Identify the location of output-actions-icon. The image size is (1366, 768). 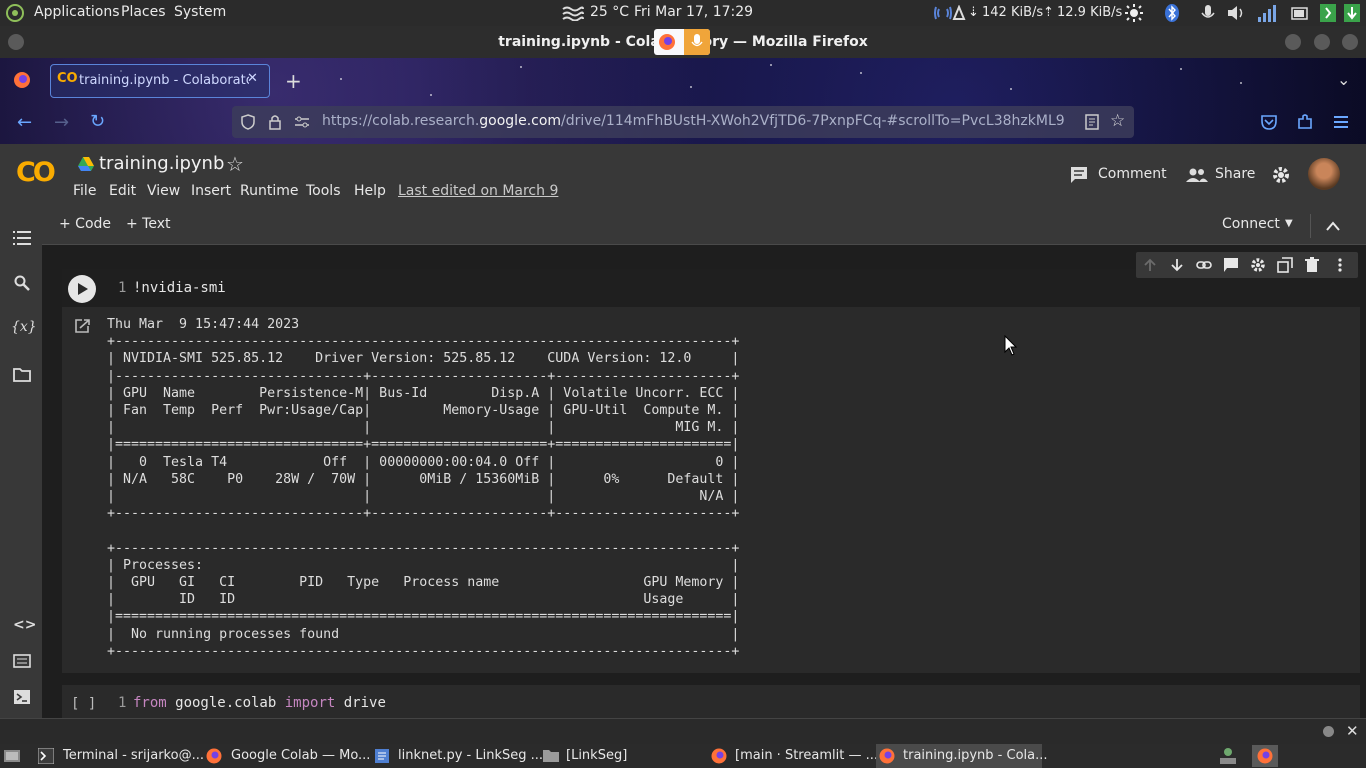
(83, 326).